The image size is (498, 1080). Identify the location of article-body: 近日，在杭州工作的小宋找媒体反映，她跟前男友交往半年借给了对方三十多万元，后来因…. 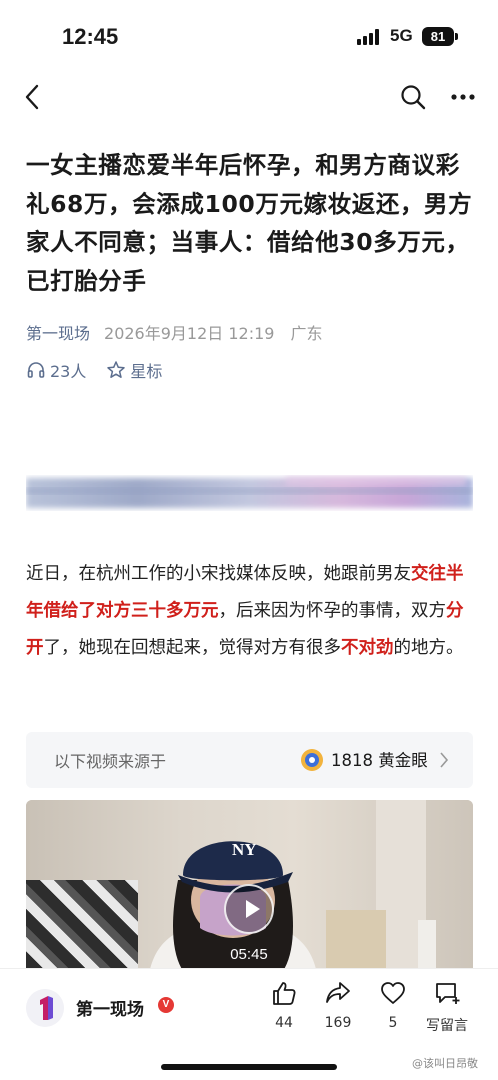
(251, 611).